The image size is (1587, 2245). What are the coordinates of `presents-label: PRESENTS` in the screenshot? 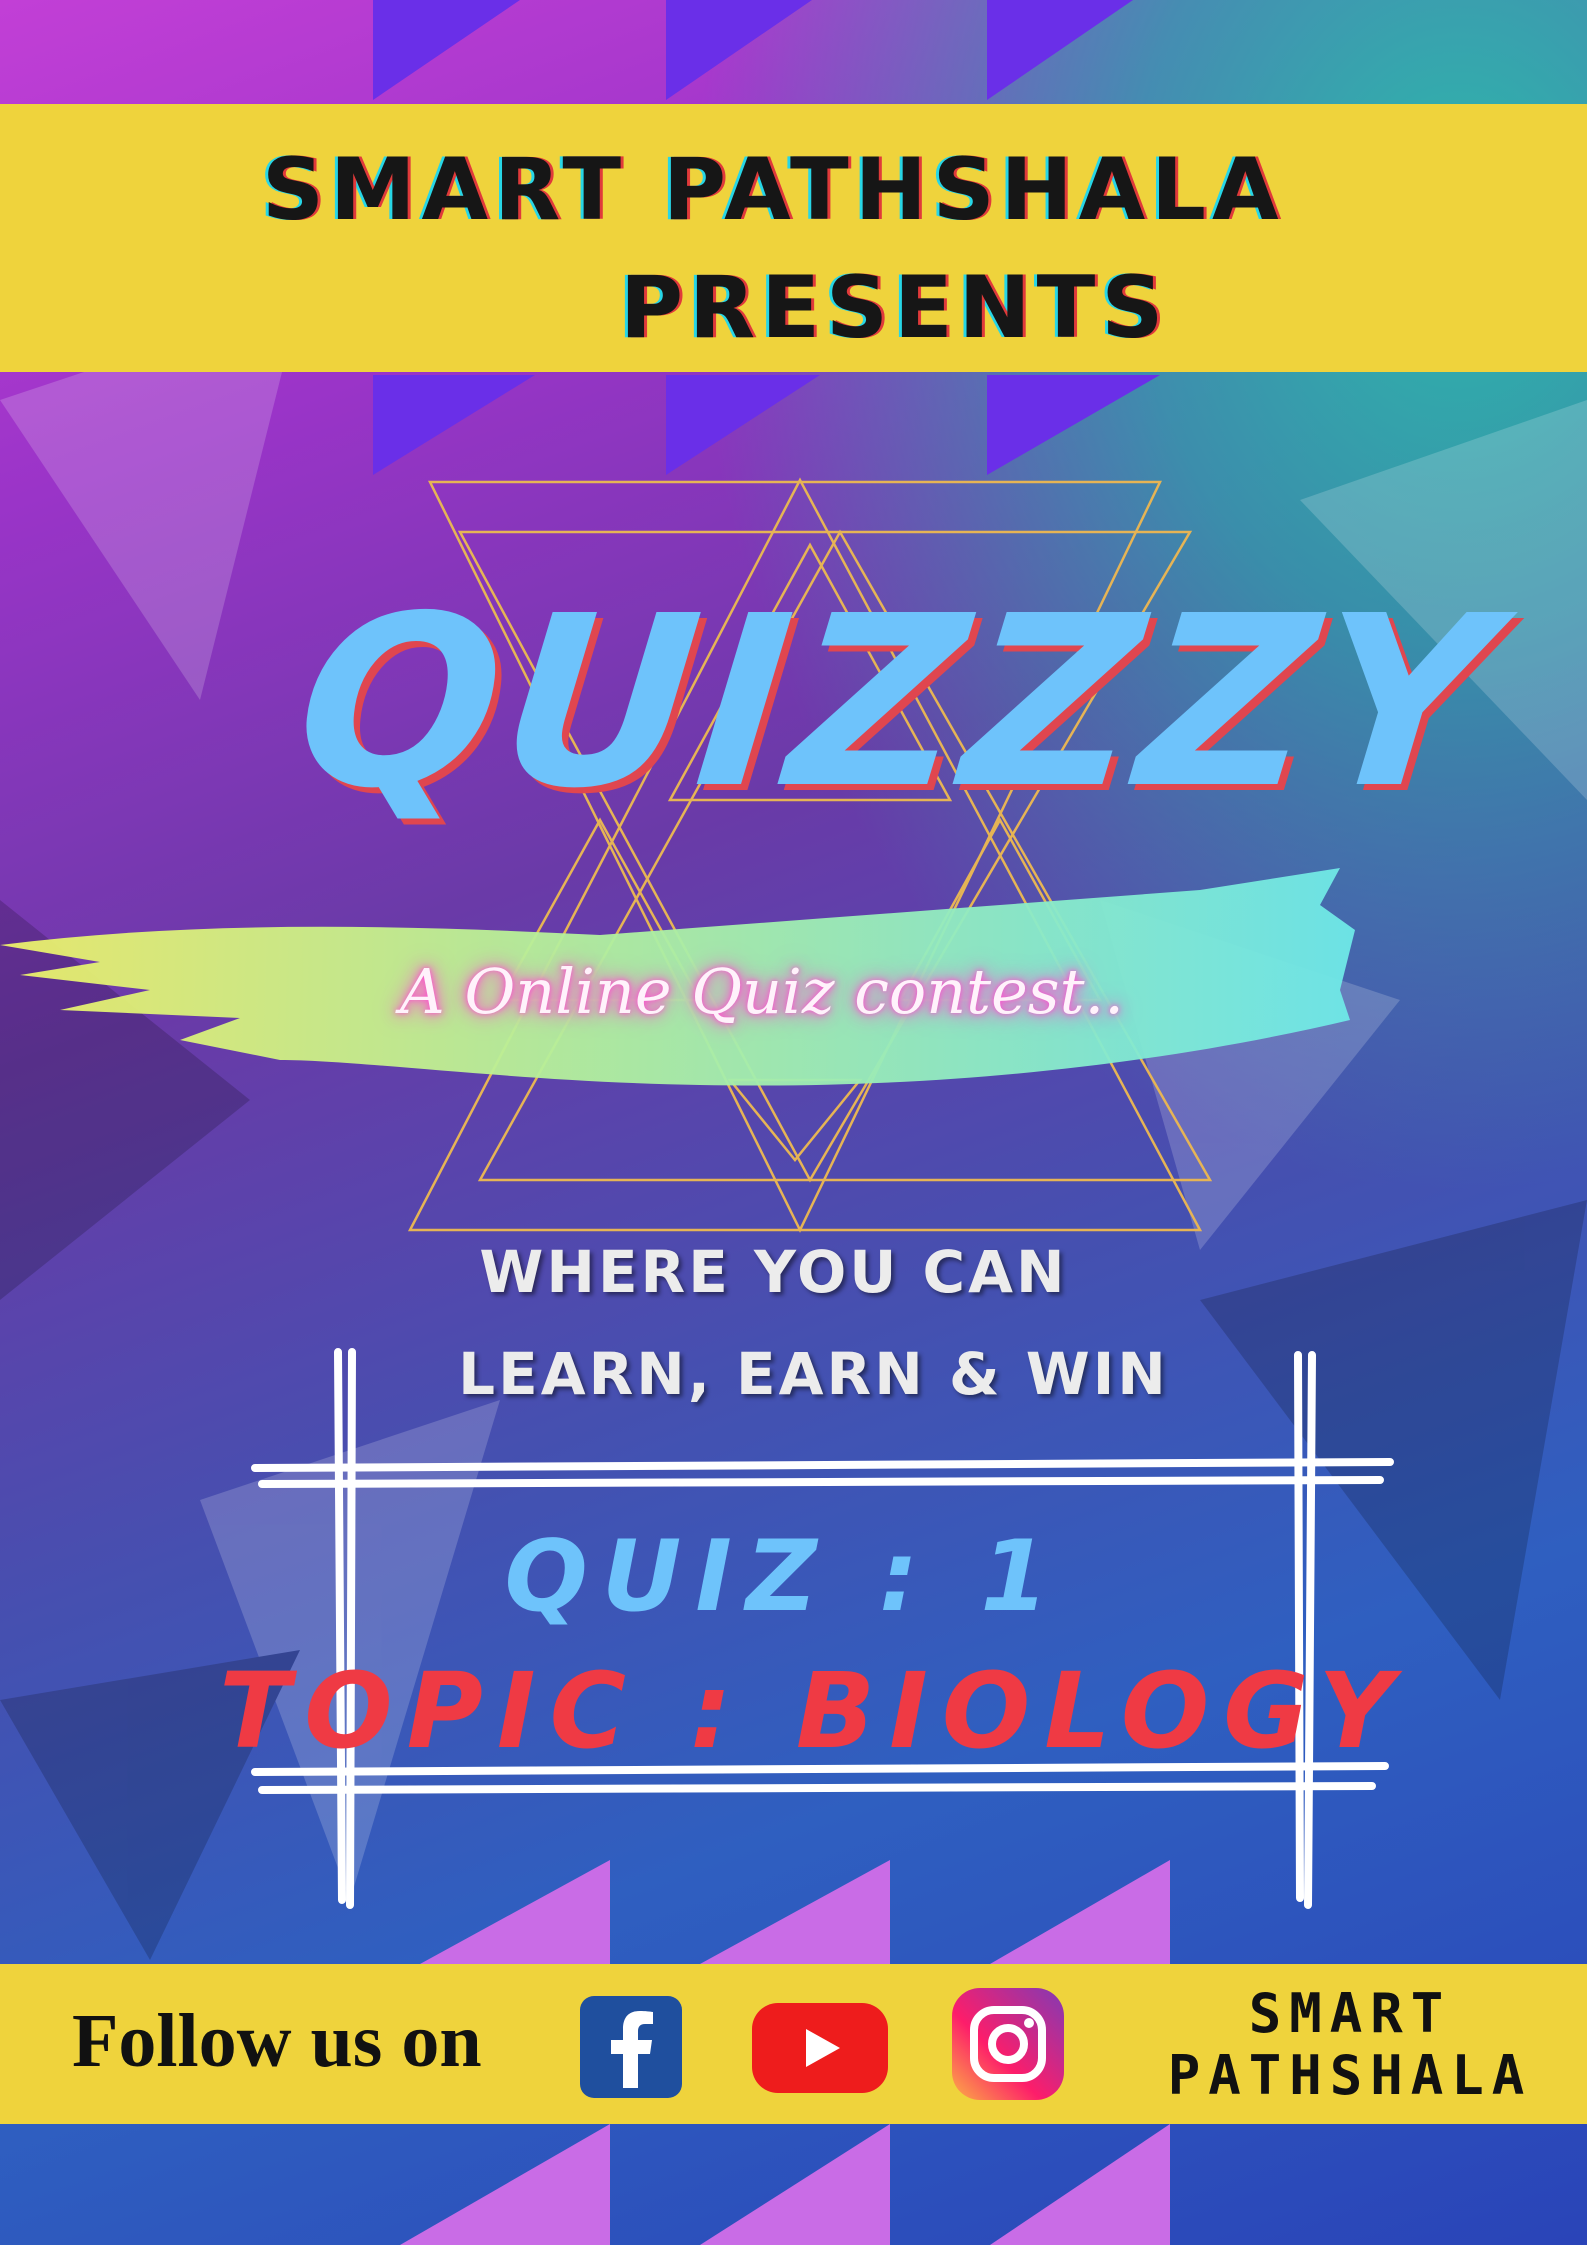 It's located at (895, 308).